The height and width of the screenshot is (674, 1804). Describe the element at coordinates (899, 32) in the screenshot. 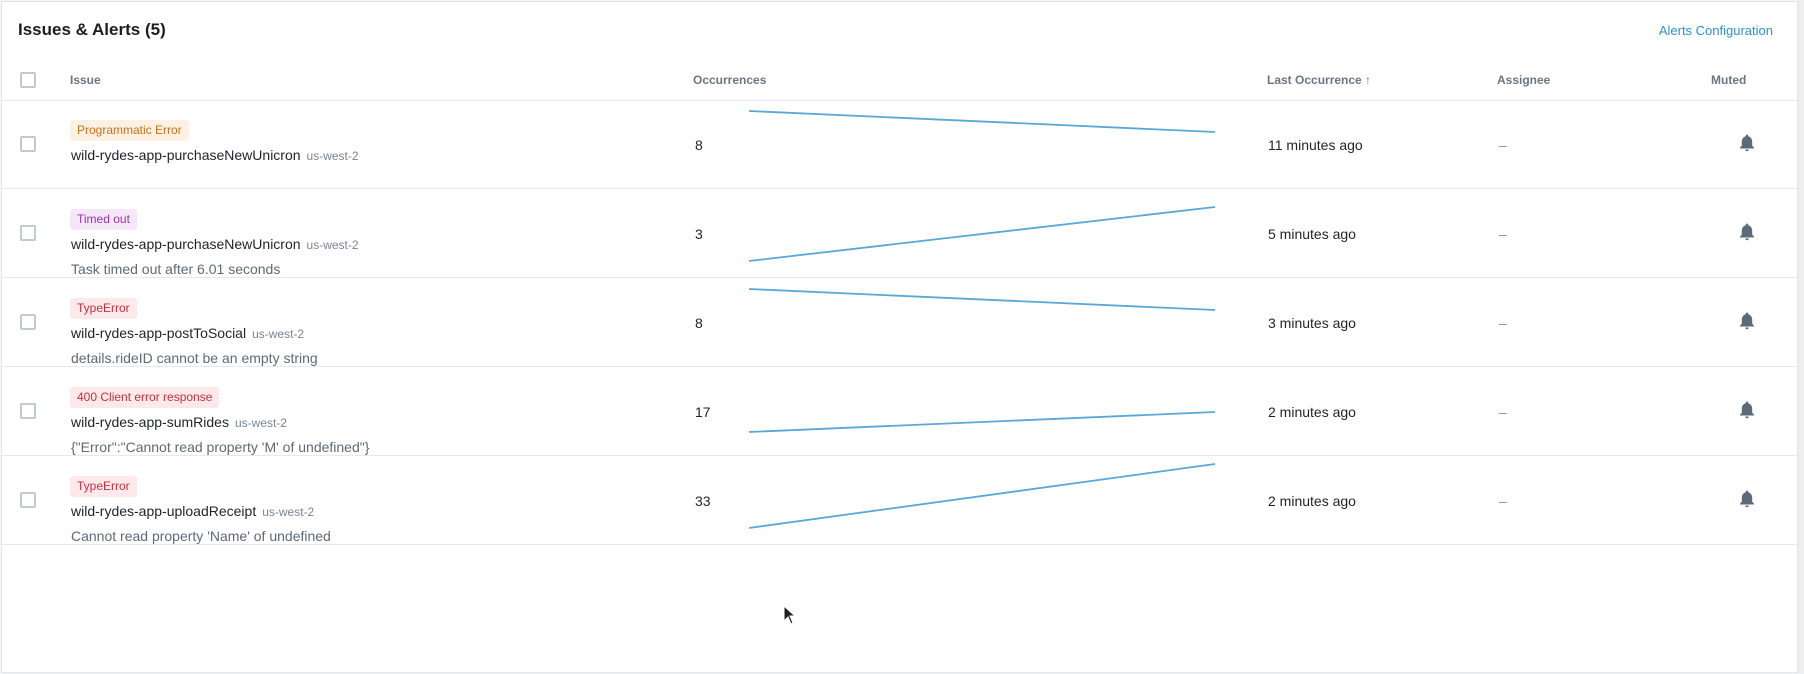

I see `panel-header: Issues & Alerts (5) Alerts Configuration` at that location.